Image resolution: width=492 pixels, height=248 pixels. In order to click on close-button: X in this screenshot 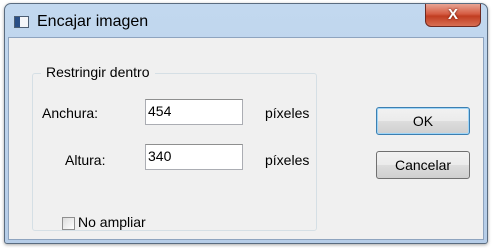, I will do `click(453, 15)`.